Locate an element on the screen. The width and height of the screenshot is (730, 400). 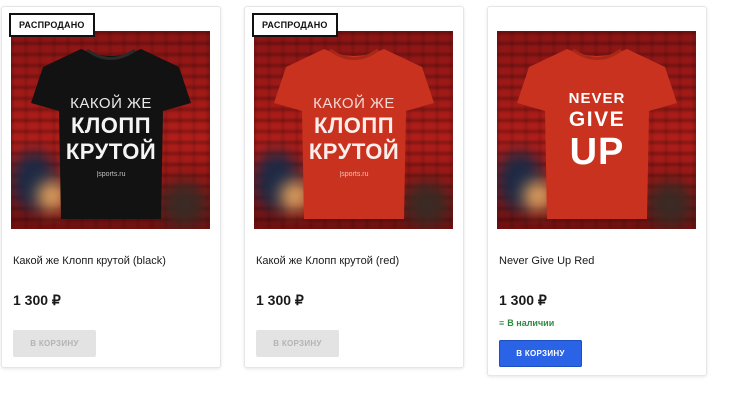
stock-status: ≡ В наличии is located at coordinates (526, 323).